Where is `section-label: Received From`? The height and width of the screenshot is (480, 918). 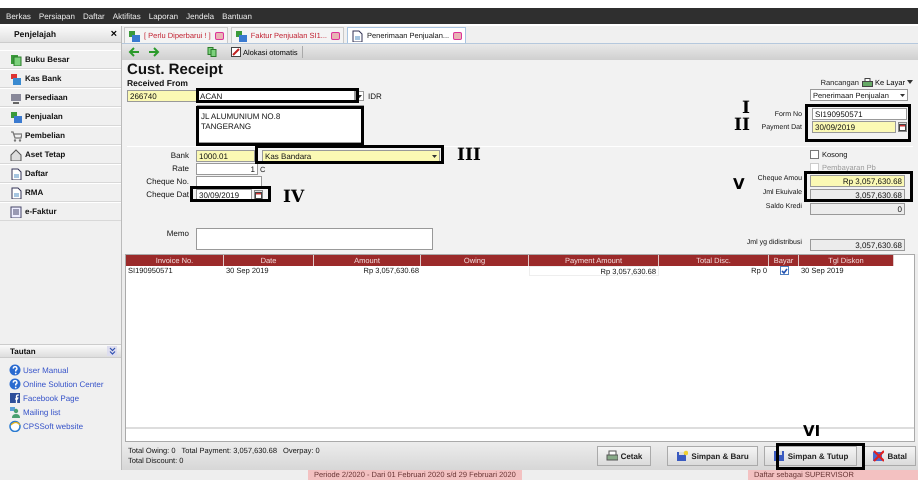
section-label: Received From is located at coordinates (158, 83).